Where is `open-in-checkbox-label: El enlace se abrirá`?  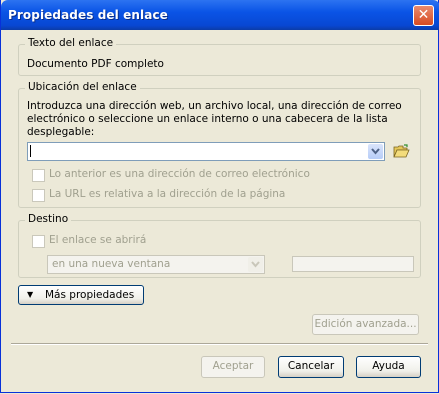 open-in-checkbox-label: El enlace se abrirá is located at coordinates (98, 240).